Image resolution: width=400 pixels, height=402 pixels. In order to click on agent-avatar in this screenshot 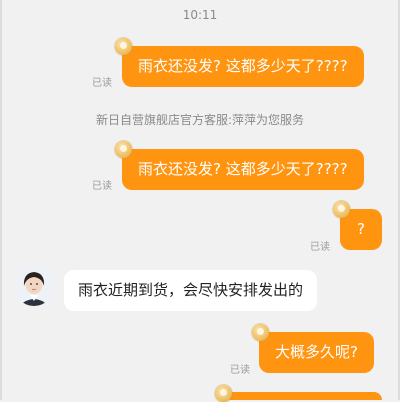, I will do `click(34, 286)`.